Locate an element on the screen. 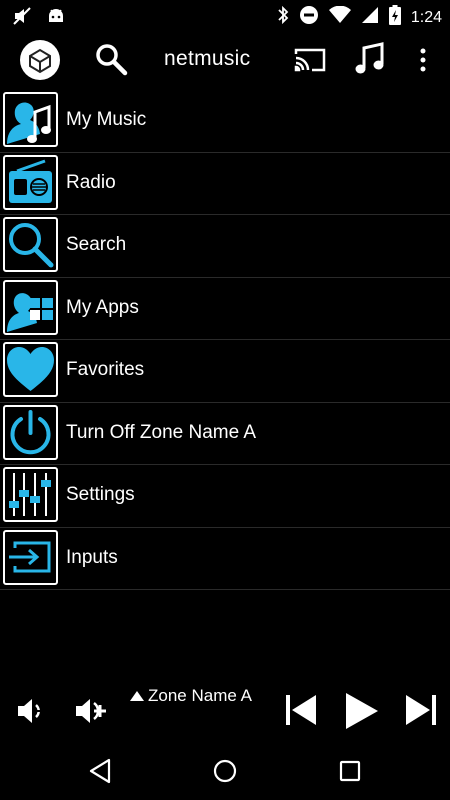  menu-item-my-apps: My Apps is located at coordinates (225, 309).